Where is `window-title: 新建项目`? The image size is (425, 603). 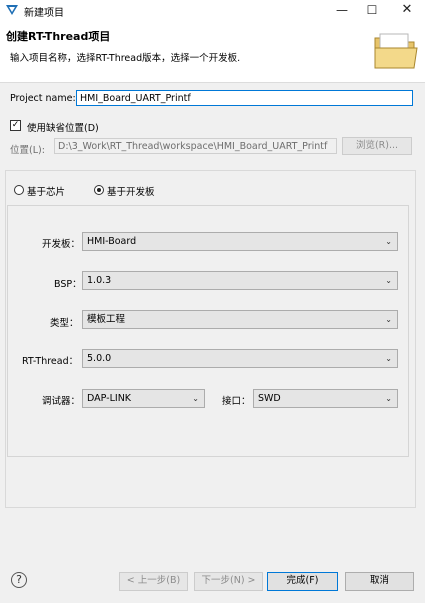
window-title: 新建项目 is located at coordinates (44, 13).